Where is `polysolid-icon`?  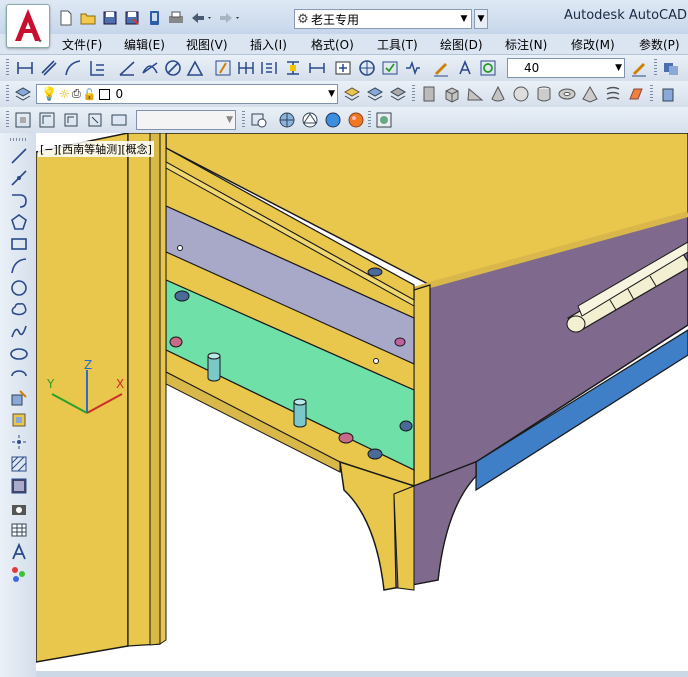 polysolid-icon is located at coordinates (429, 94).